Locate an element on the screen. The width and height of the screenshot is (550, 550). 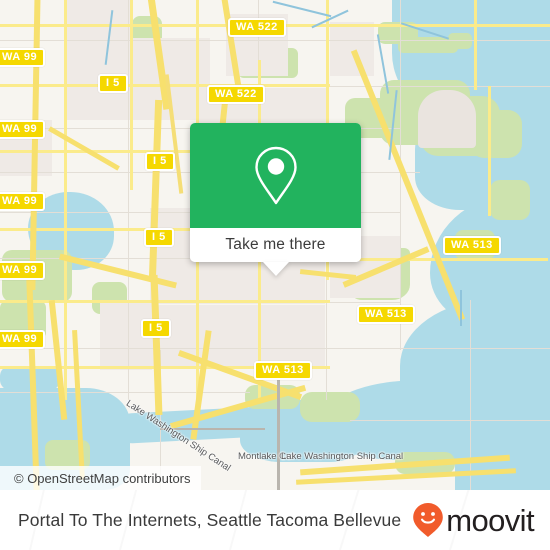
highway-shield-i5-3: I 5 is located at coordinates (159, 237).